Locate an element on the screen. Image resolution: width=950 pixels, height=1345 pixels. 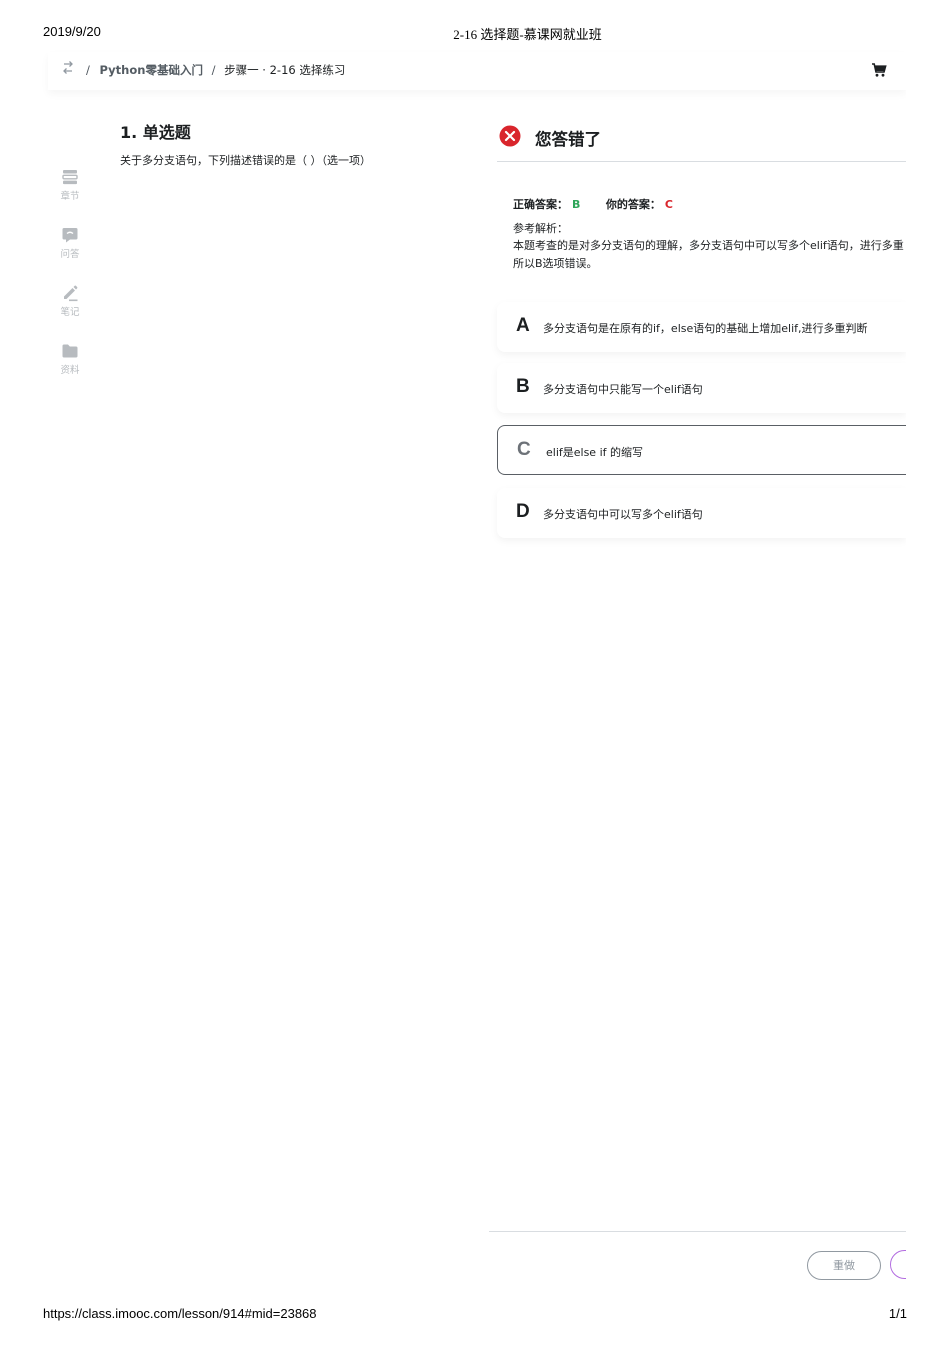
sidebar-item-qa: 问答 is located at coordinates (70, 243).